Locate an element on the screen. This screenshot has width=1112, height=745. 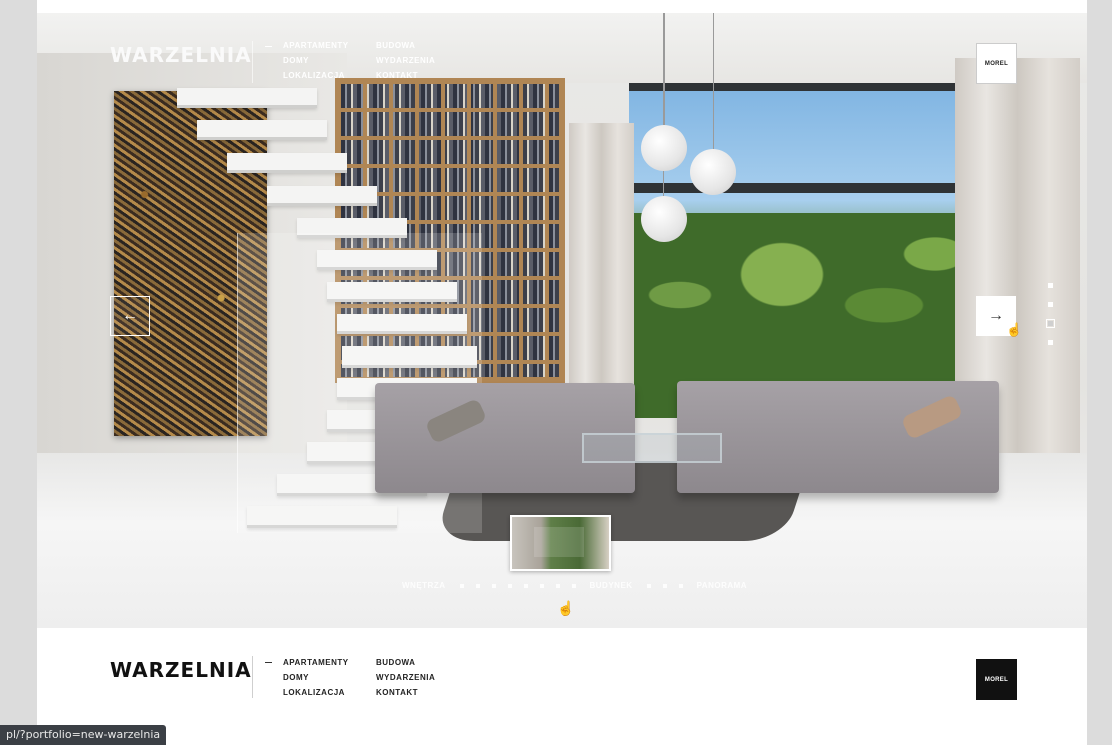
footer-link-lokalizacja: LOKALIZACJA is located at coordinates (316, 692).